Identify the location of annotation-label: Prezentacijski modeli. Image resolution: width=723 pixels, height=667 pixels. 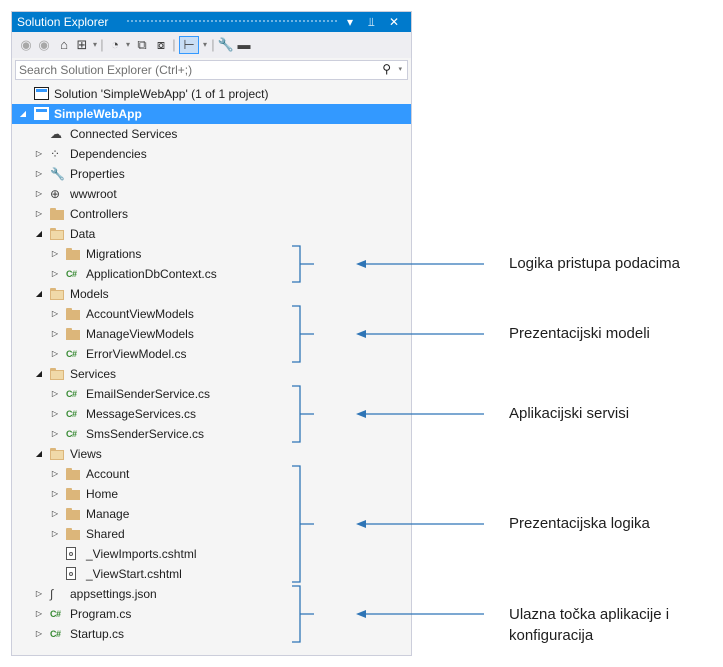
(579, 333).